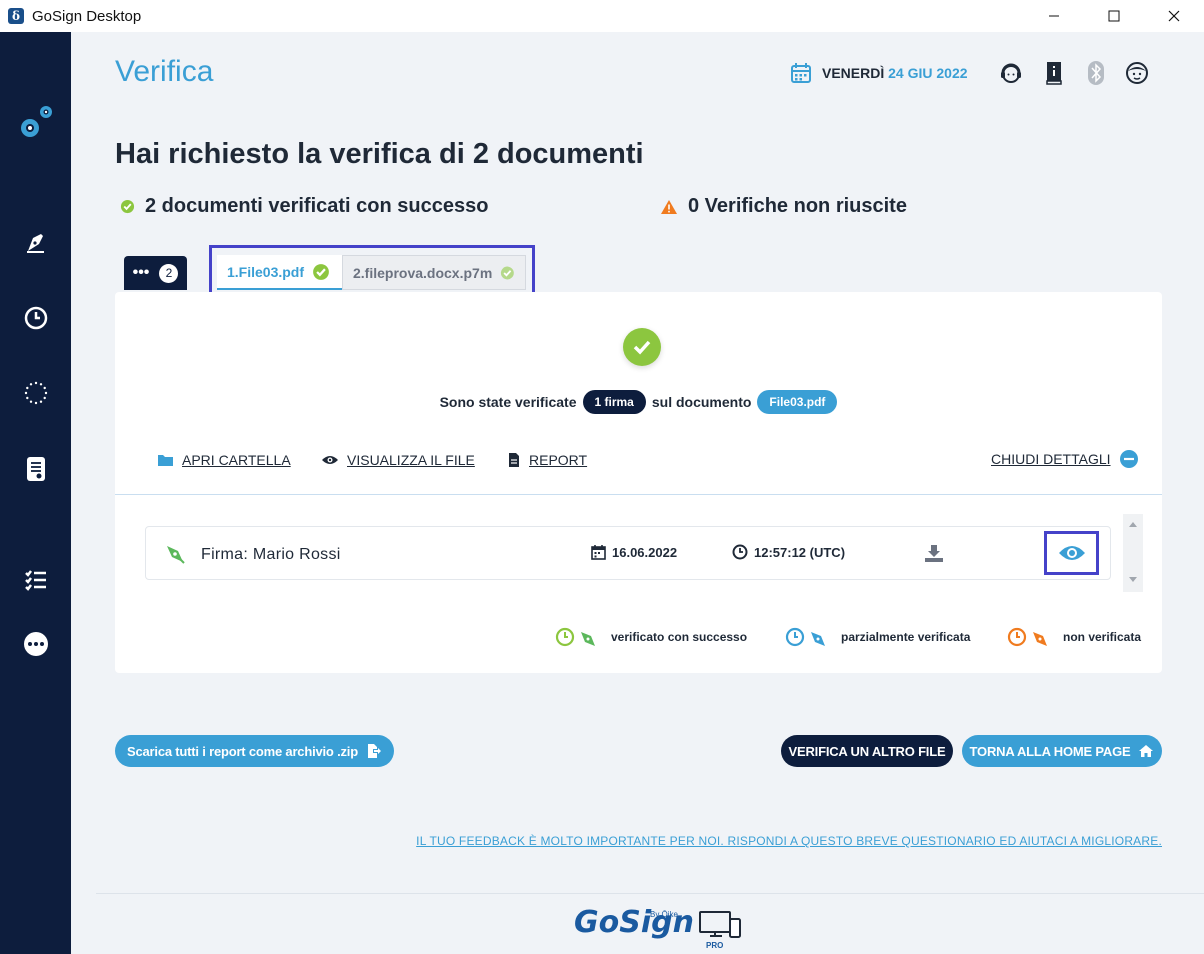 The height and width of the screenshot is (954, 1204). I want to click on verified-success-icon, so click(575, 637).